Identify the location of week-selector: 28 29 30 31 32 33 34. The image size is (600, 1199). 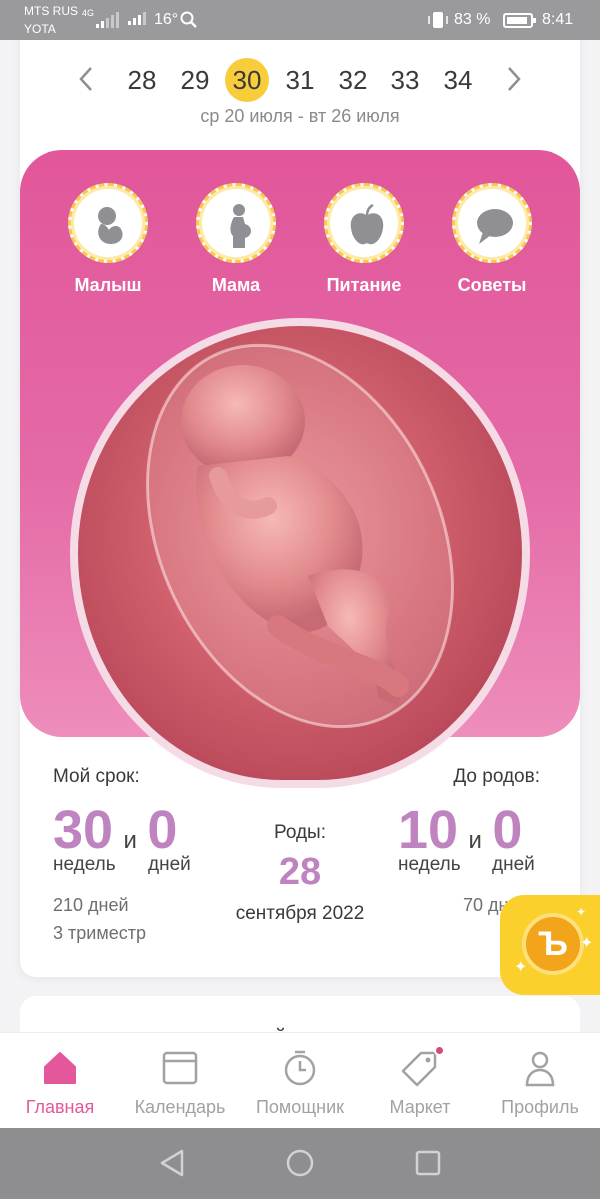
(300, 80).